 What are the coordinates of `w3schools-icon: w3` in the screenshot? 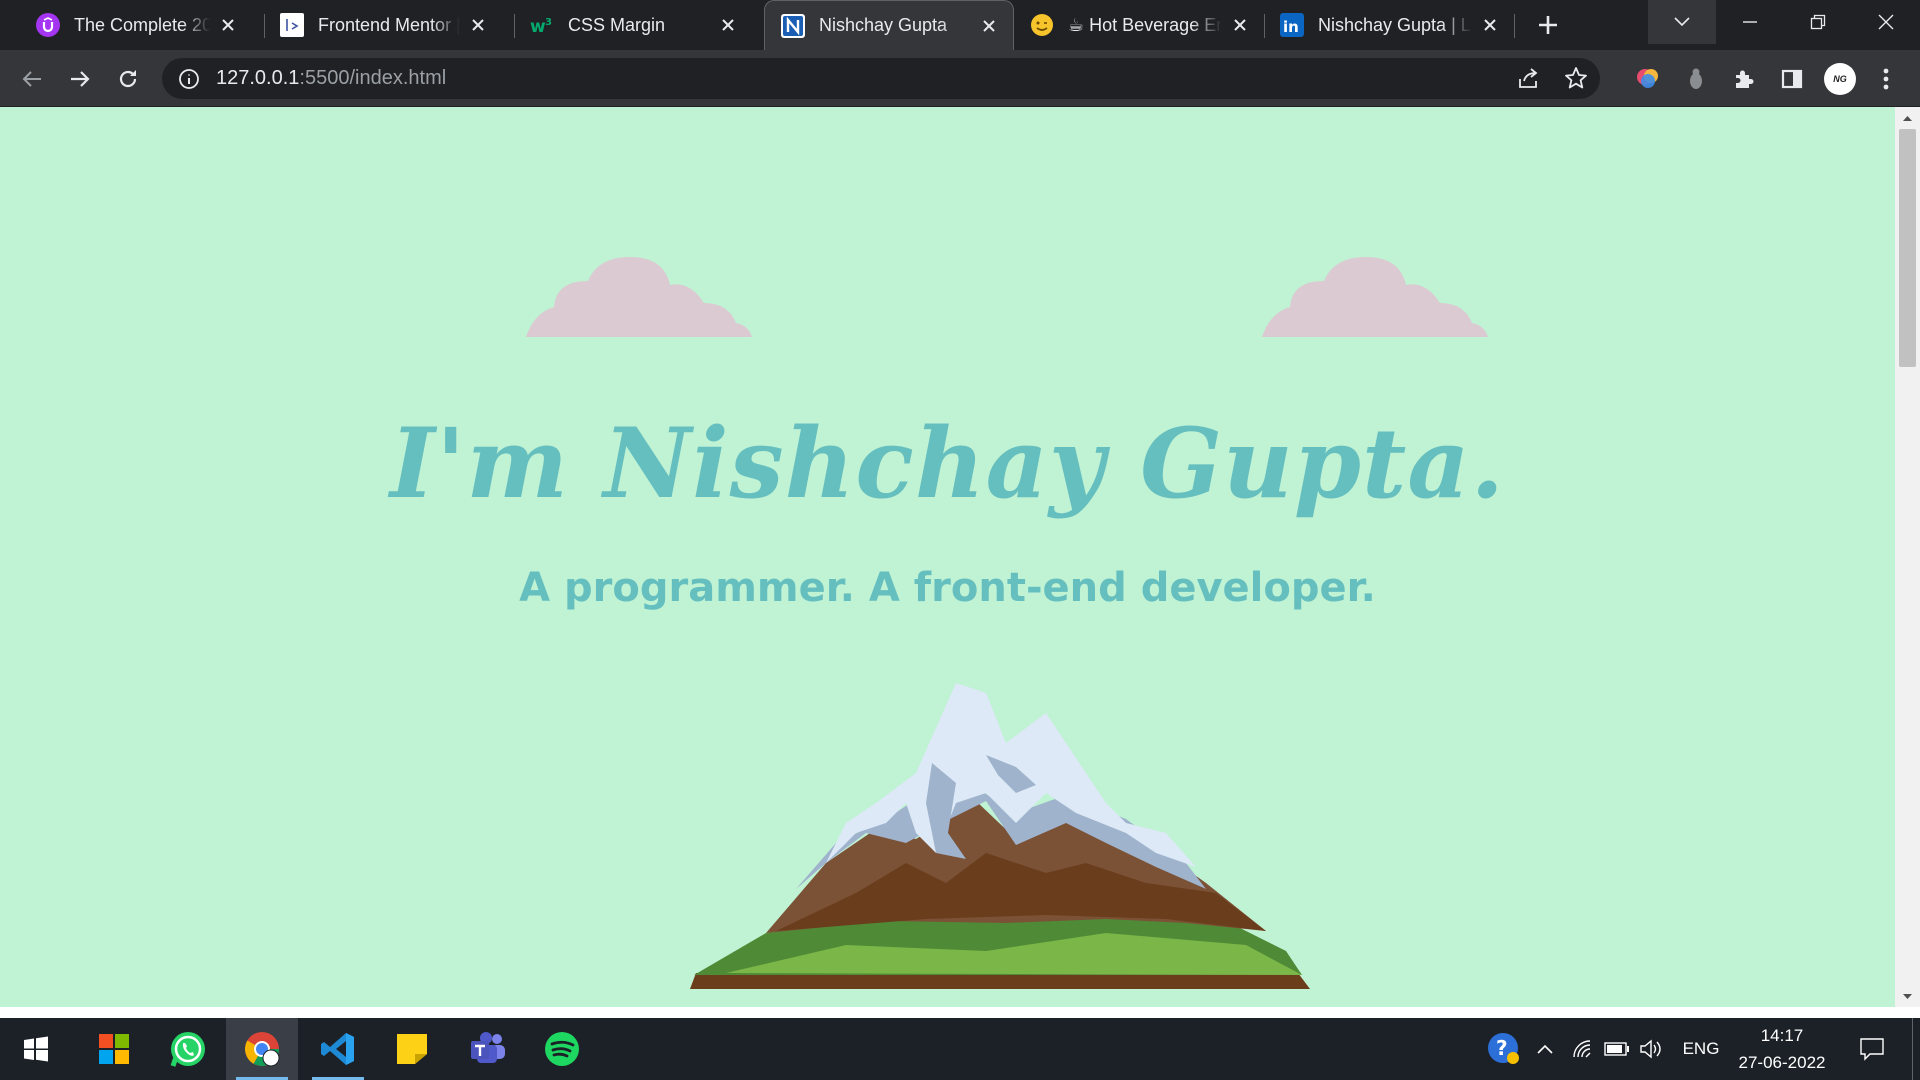 It's located at (542, 25).